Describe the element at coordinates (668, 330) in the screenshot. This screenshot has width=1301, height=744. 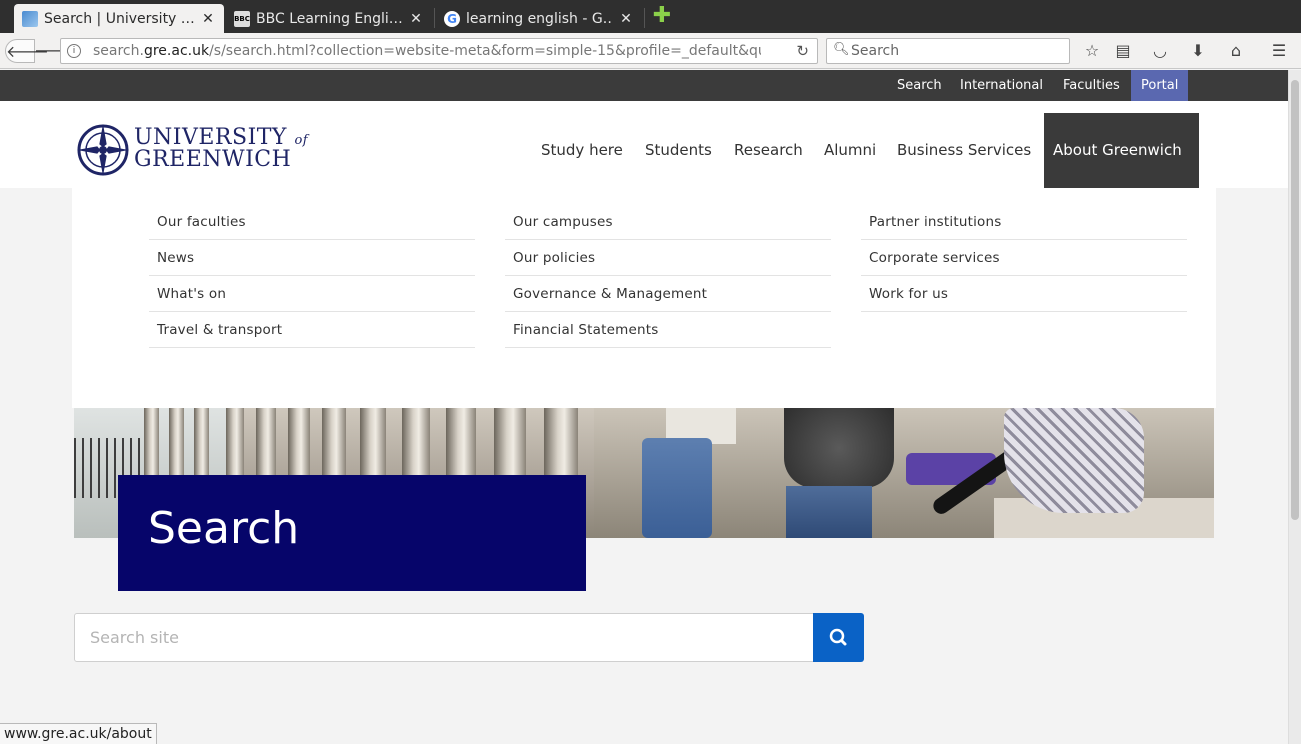
I see `menu-link-financial-statements: Financial Statements` at that location.